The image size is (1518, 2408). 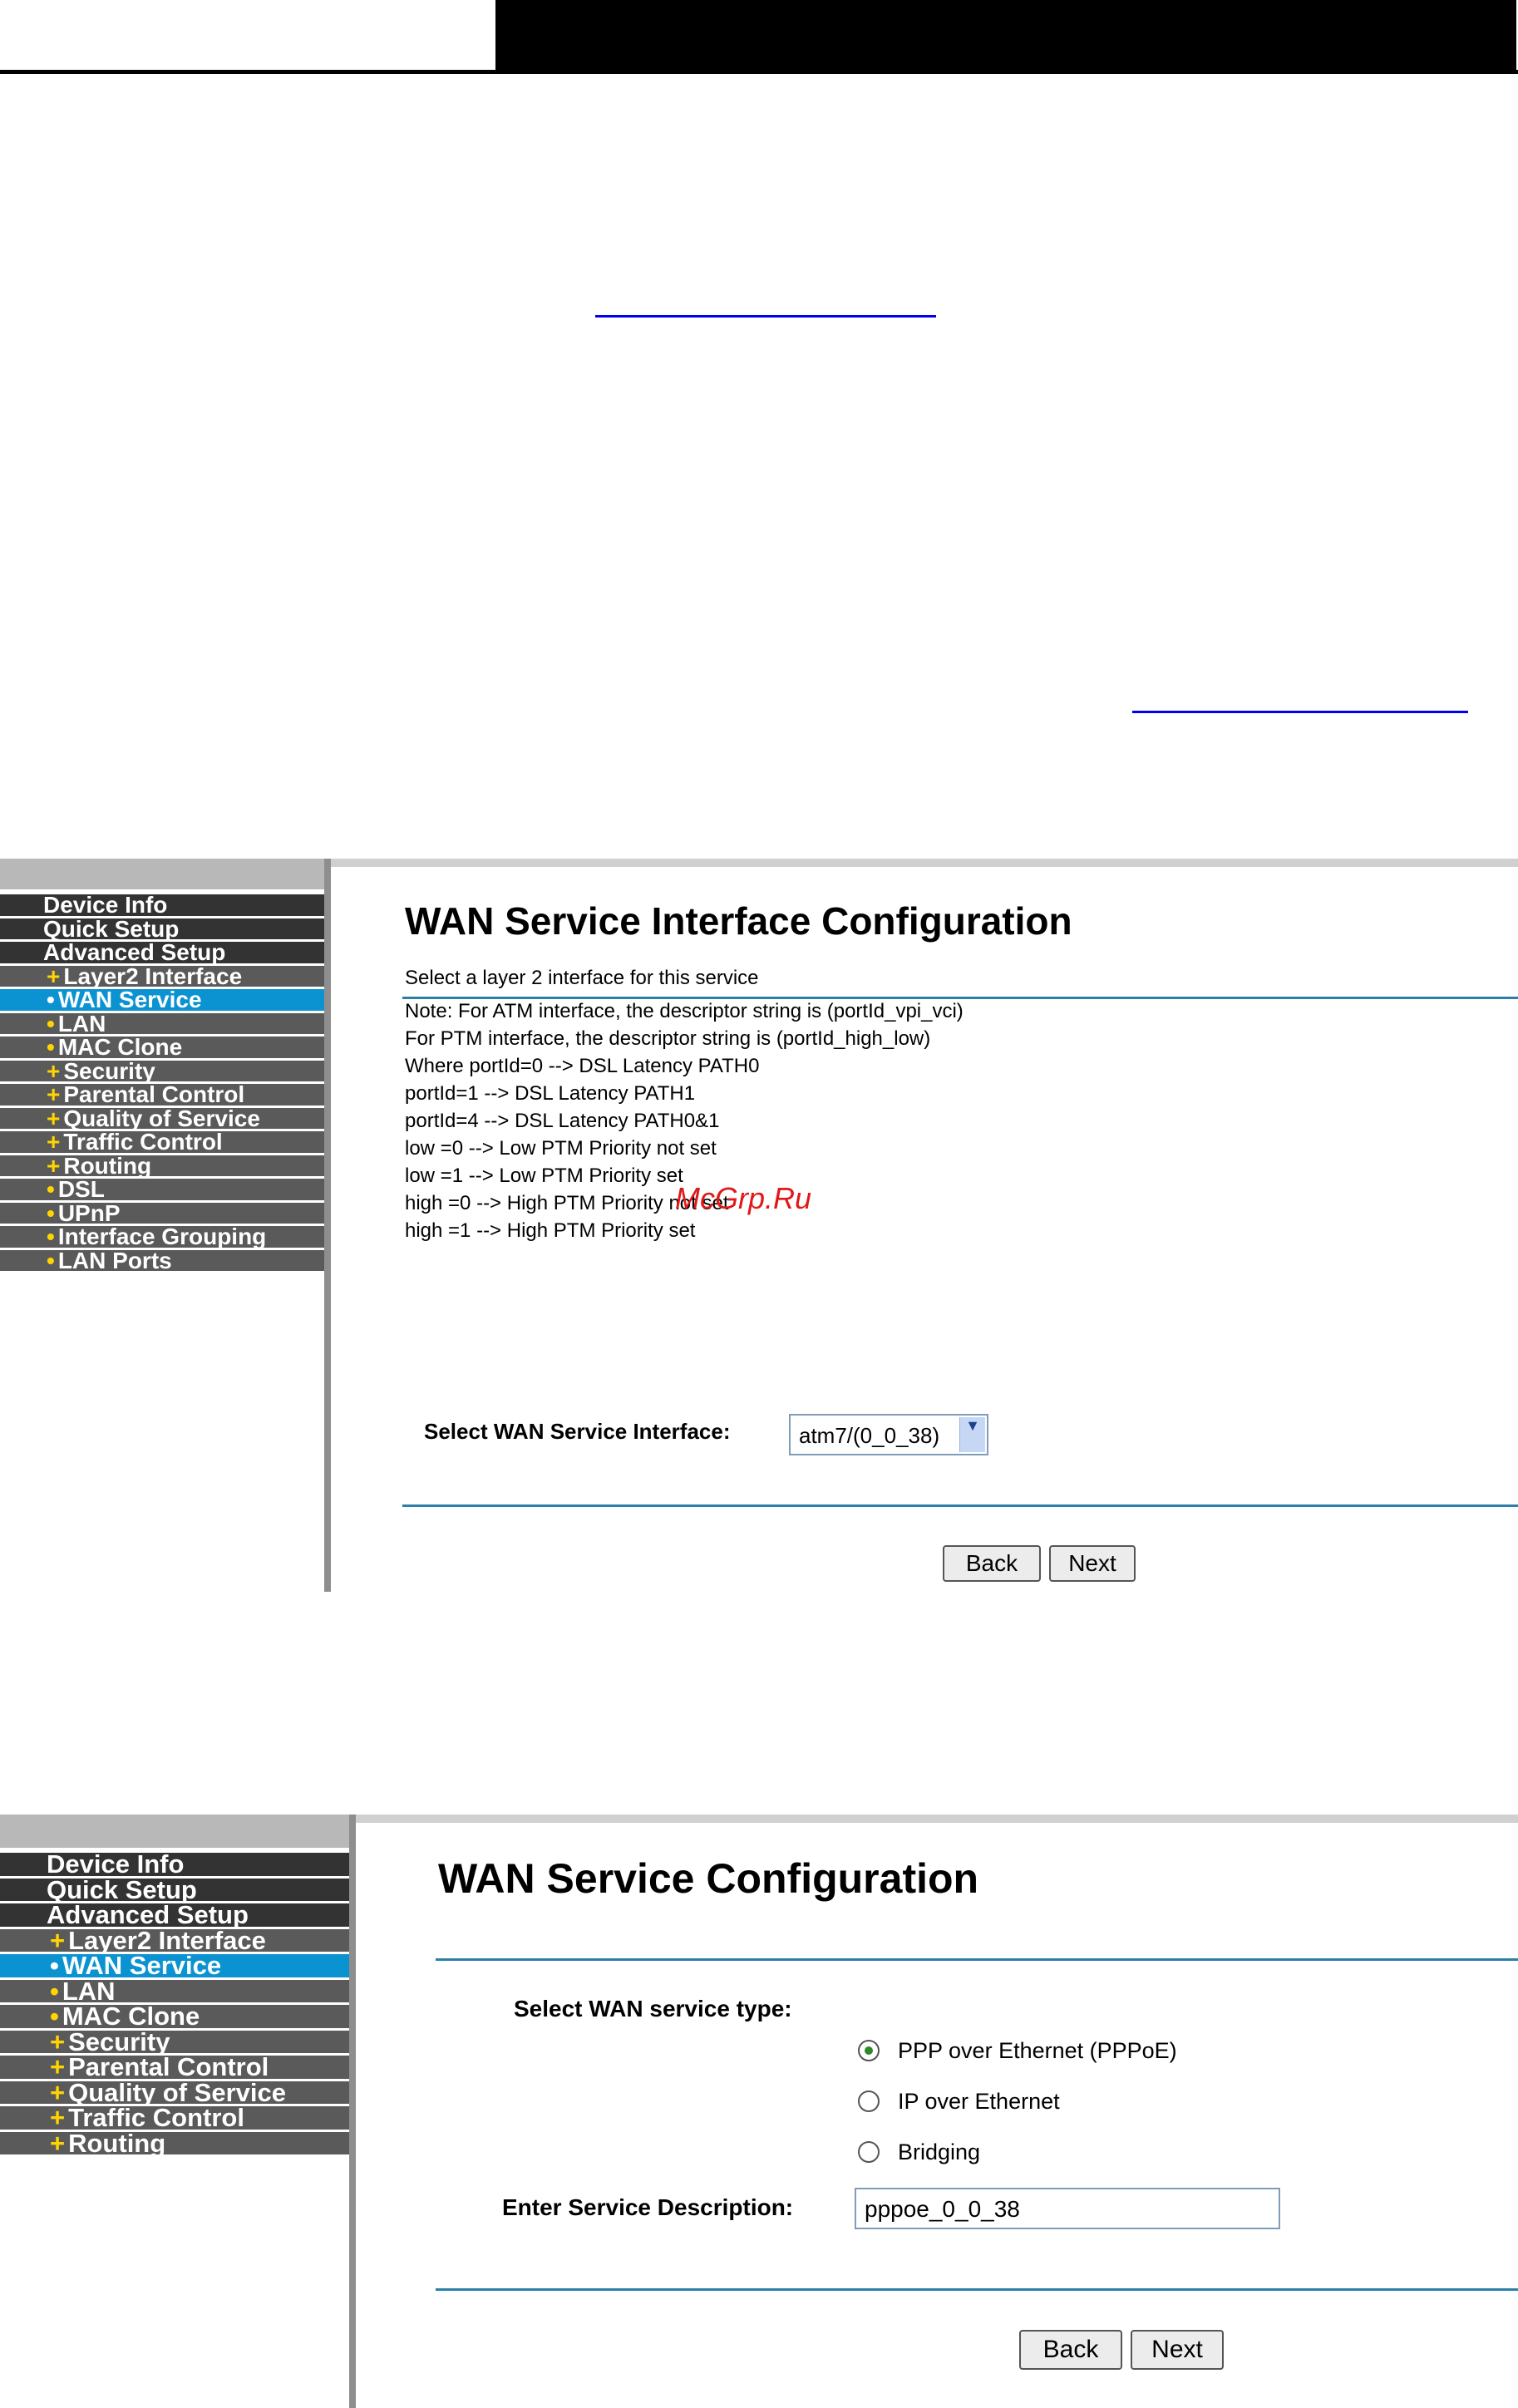 What do you see at coordinates (544, 1176) in the screenshot?
I see `description-line: low =1 --> Low PTM Priority set` at bounding box center [544, 1176].